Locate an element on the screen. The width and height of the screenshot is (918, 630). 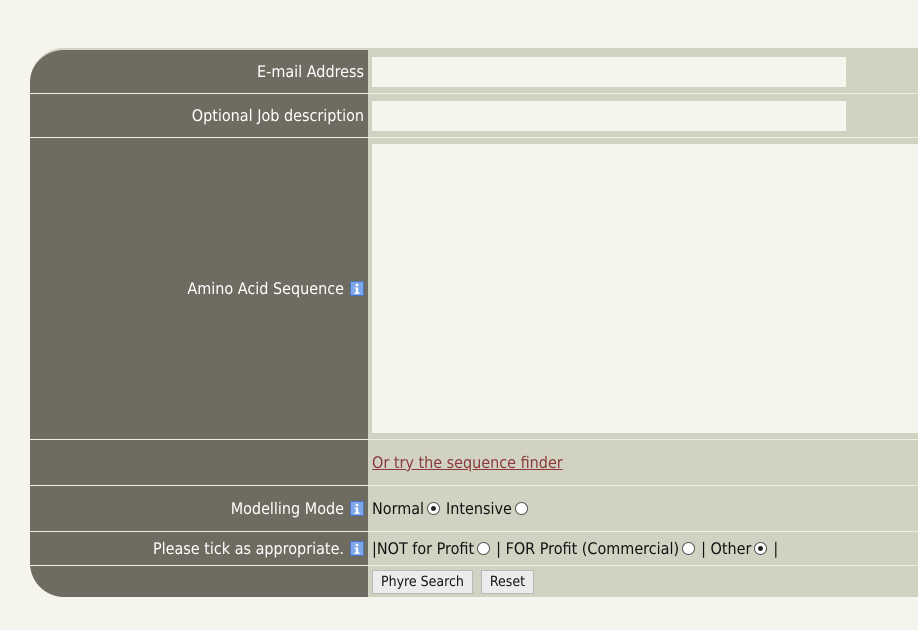
job-description-field is located at coordinates (609, 115).